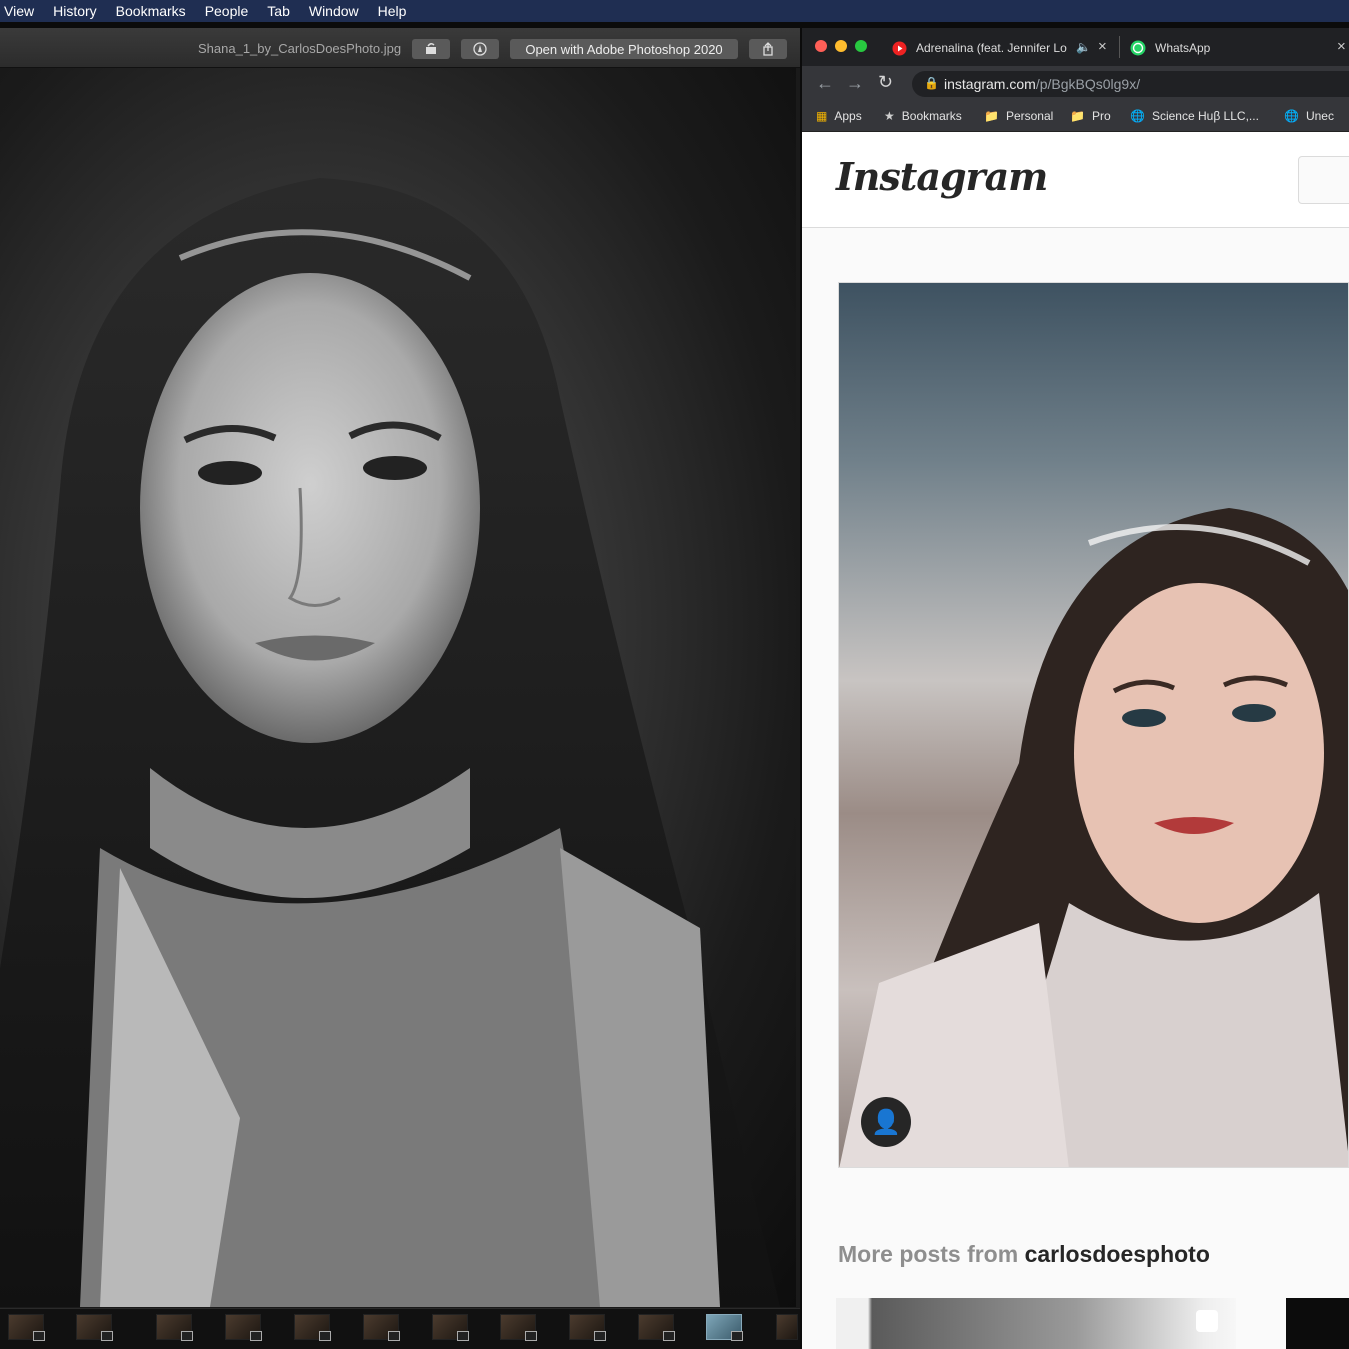 Image resolution: width=1349 pixels, height=1349 pixels. I want to click on share-button, so click(768, 49).